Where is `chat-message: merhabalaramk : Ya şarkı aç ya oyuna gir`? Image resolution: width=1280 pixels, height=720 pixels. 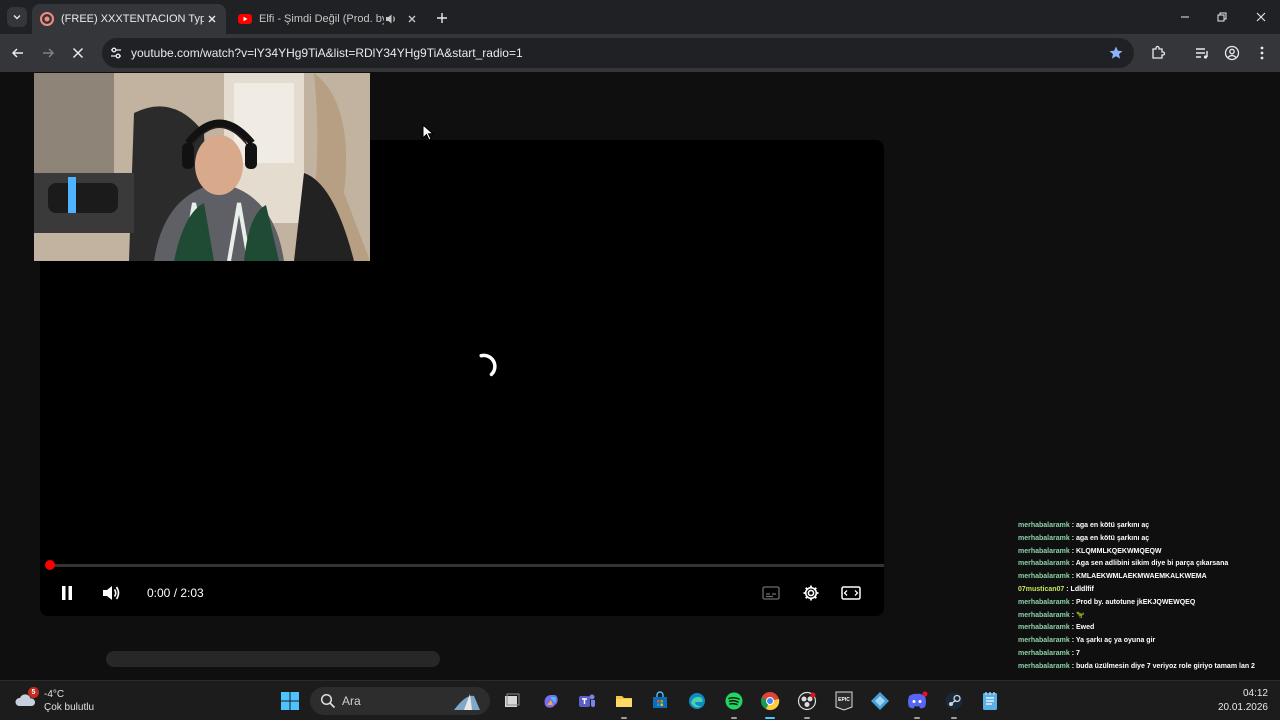
chat-message: merhabalaramk : Ya şarkı aç ya oyuna gir is located at coordinates (1087, 641).